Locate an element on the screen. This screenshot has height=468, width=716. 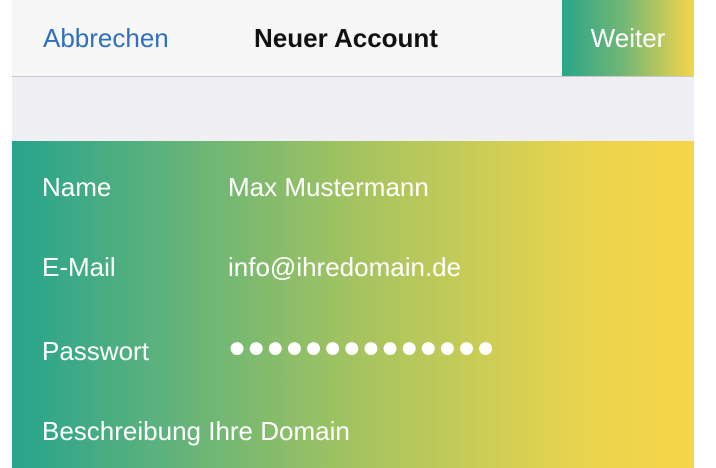
password-field: ●●●●●●●●●●●●●● is located at coordinates (362, 348).